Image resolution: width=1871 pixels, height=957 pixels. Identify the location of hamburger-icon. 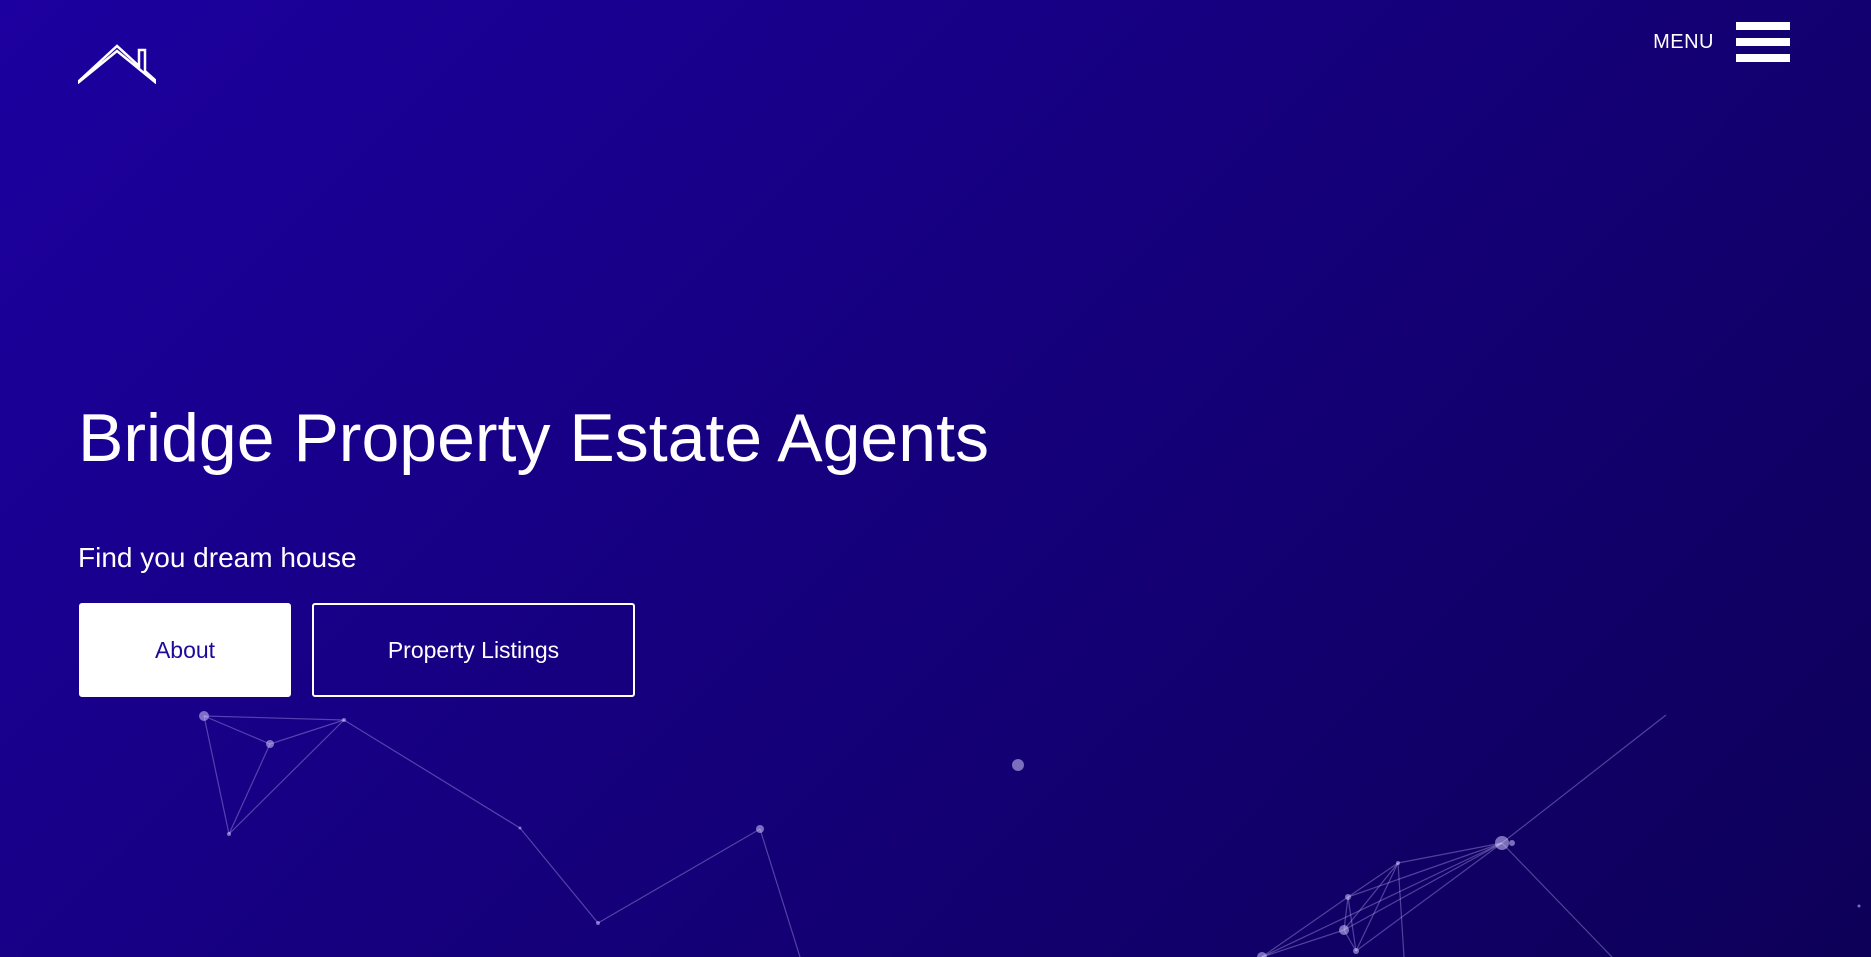
(1763, 42).